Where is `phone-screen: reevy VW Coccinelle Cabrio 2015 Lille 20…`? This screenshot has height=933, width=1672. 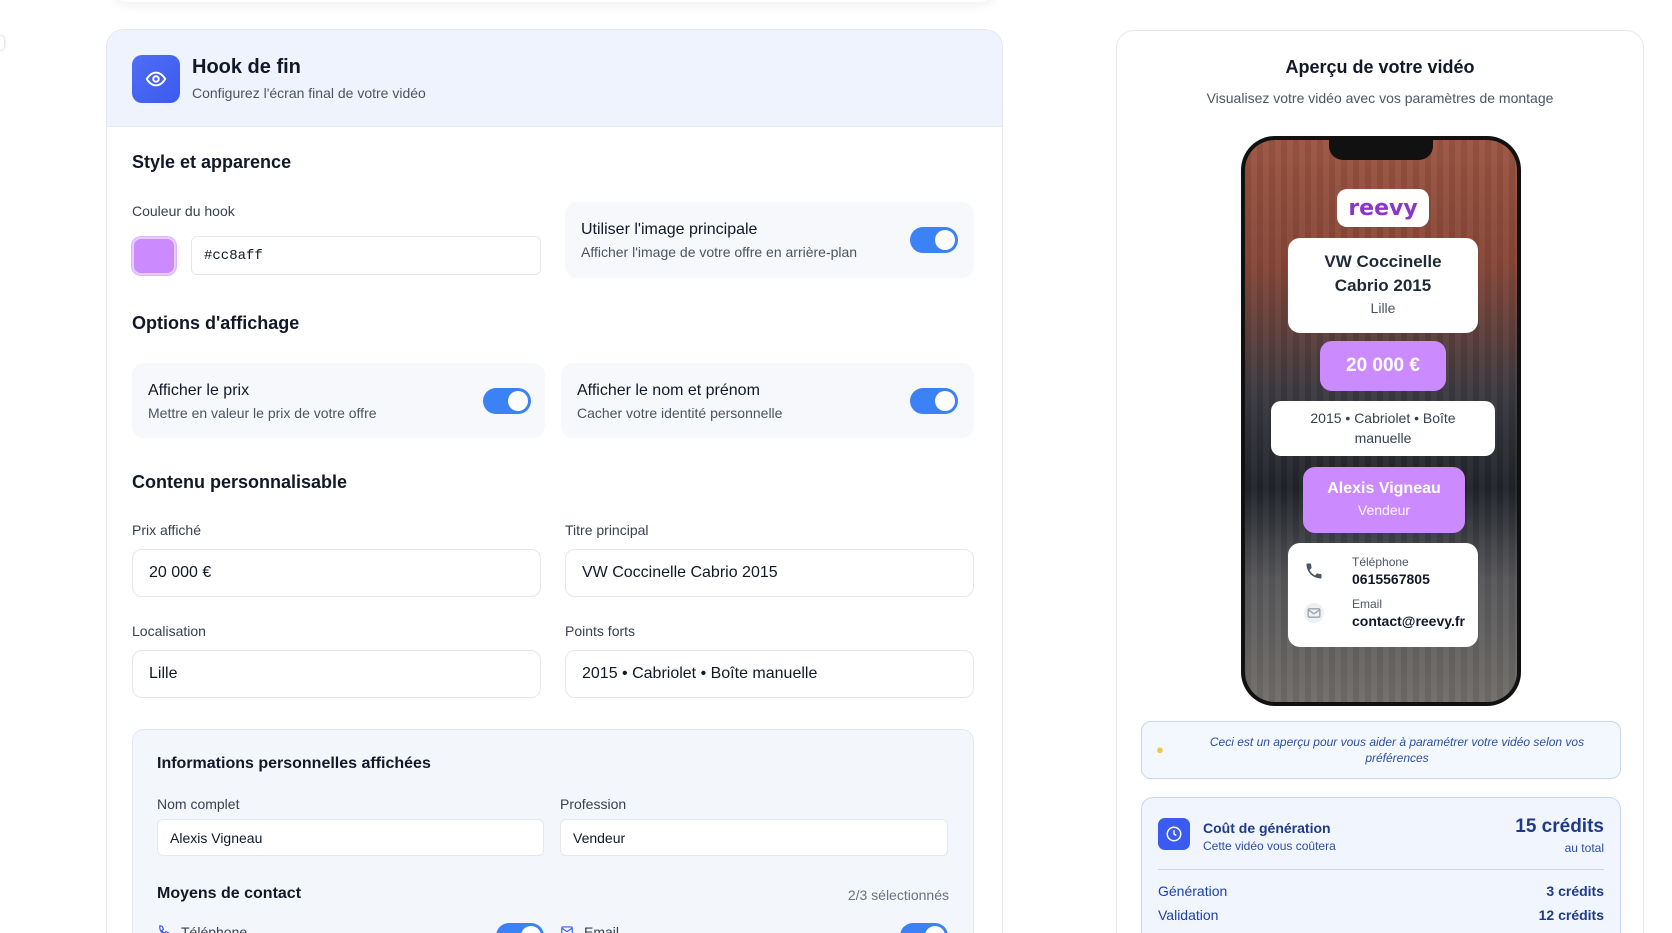 phone-screen: reevy VW Coccinelle Cabrio 2015 Lille 20… is located at coordinates (1381, 421).